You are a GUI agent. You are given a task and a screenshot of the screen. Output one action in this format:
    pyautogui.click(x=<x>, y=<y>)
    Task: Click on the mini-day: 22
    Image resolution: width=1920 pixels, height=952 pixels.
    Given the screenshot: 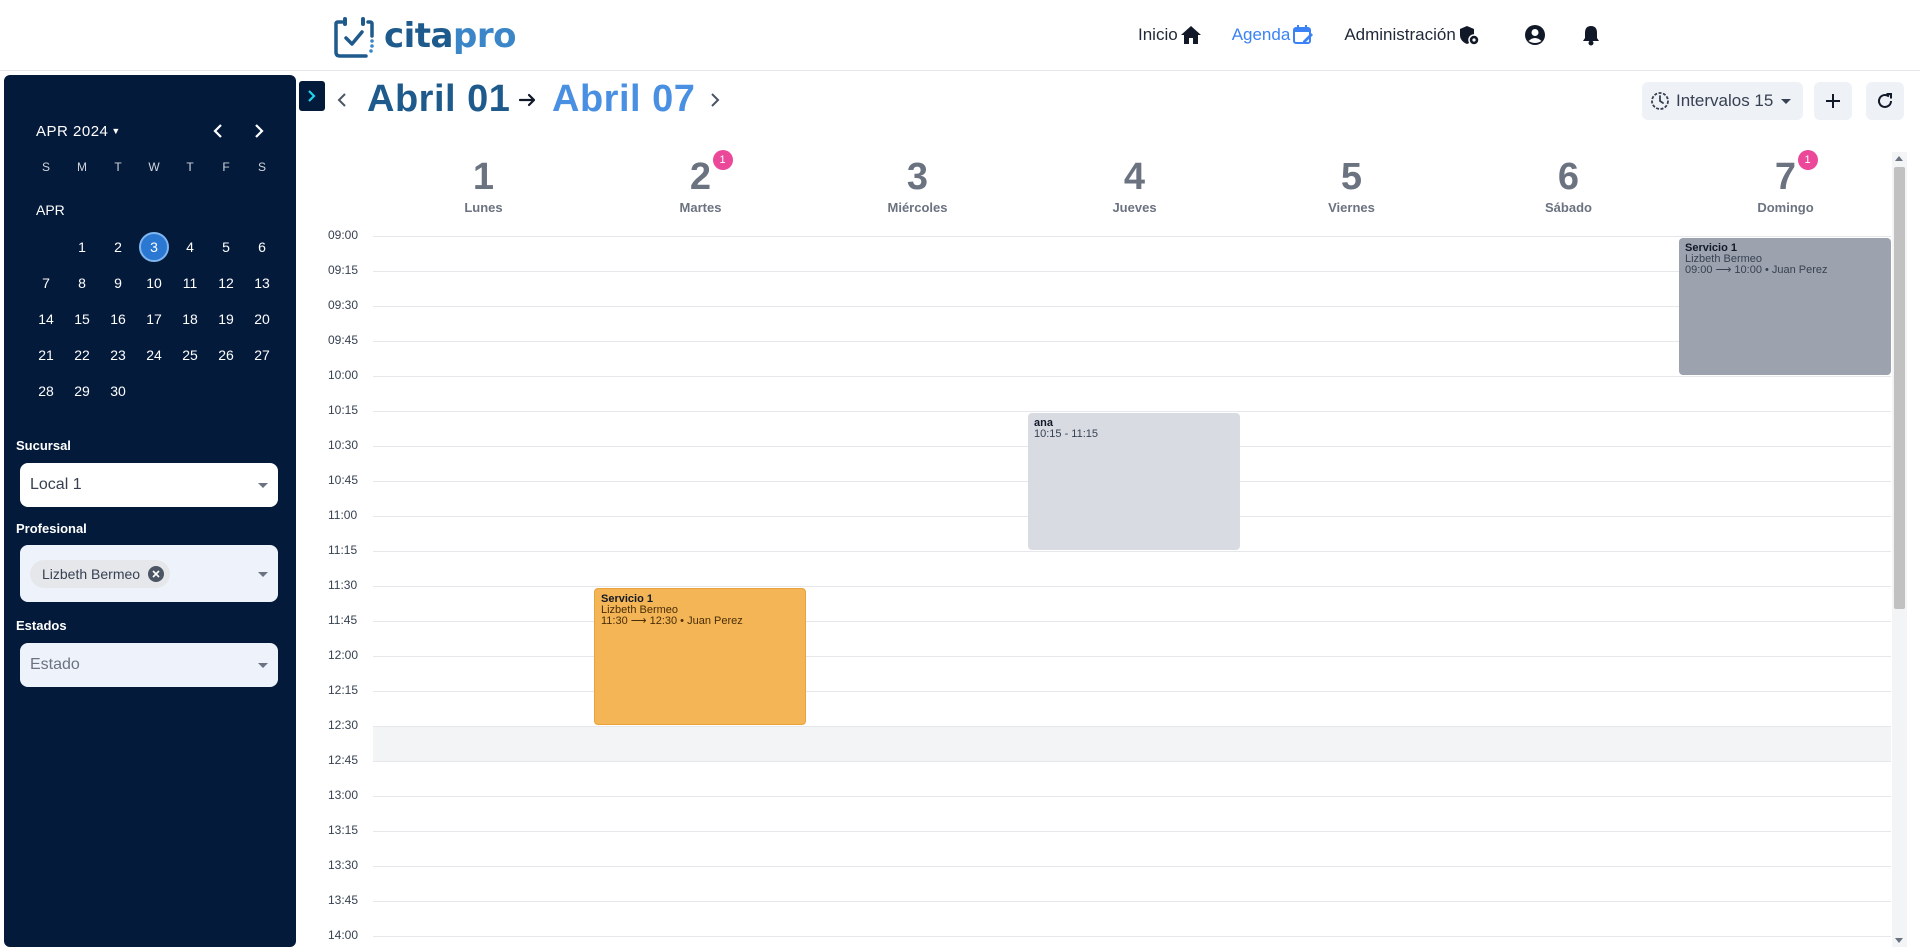 What is the action you would take?
    pyautogui.click(x=82, y=355)
    